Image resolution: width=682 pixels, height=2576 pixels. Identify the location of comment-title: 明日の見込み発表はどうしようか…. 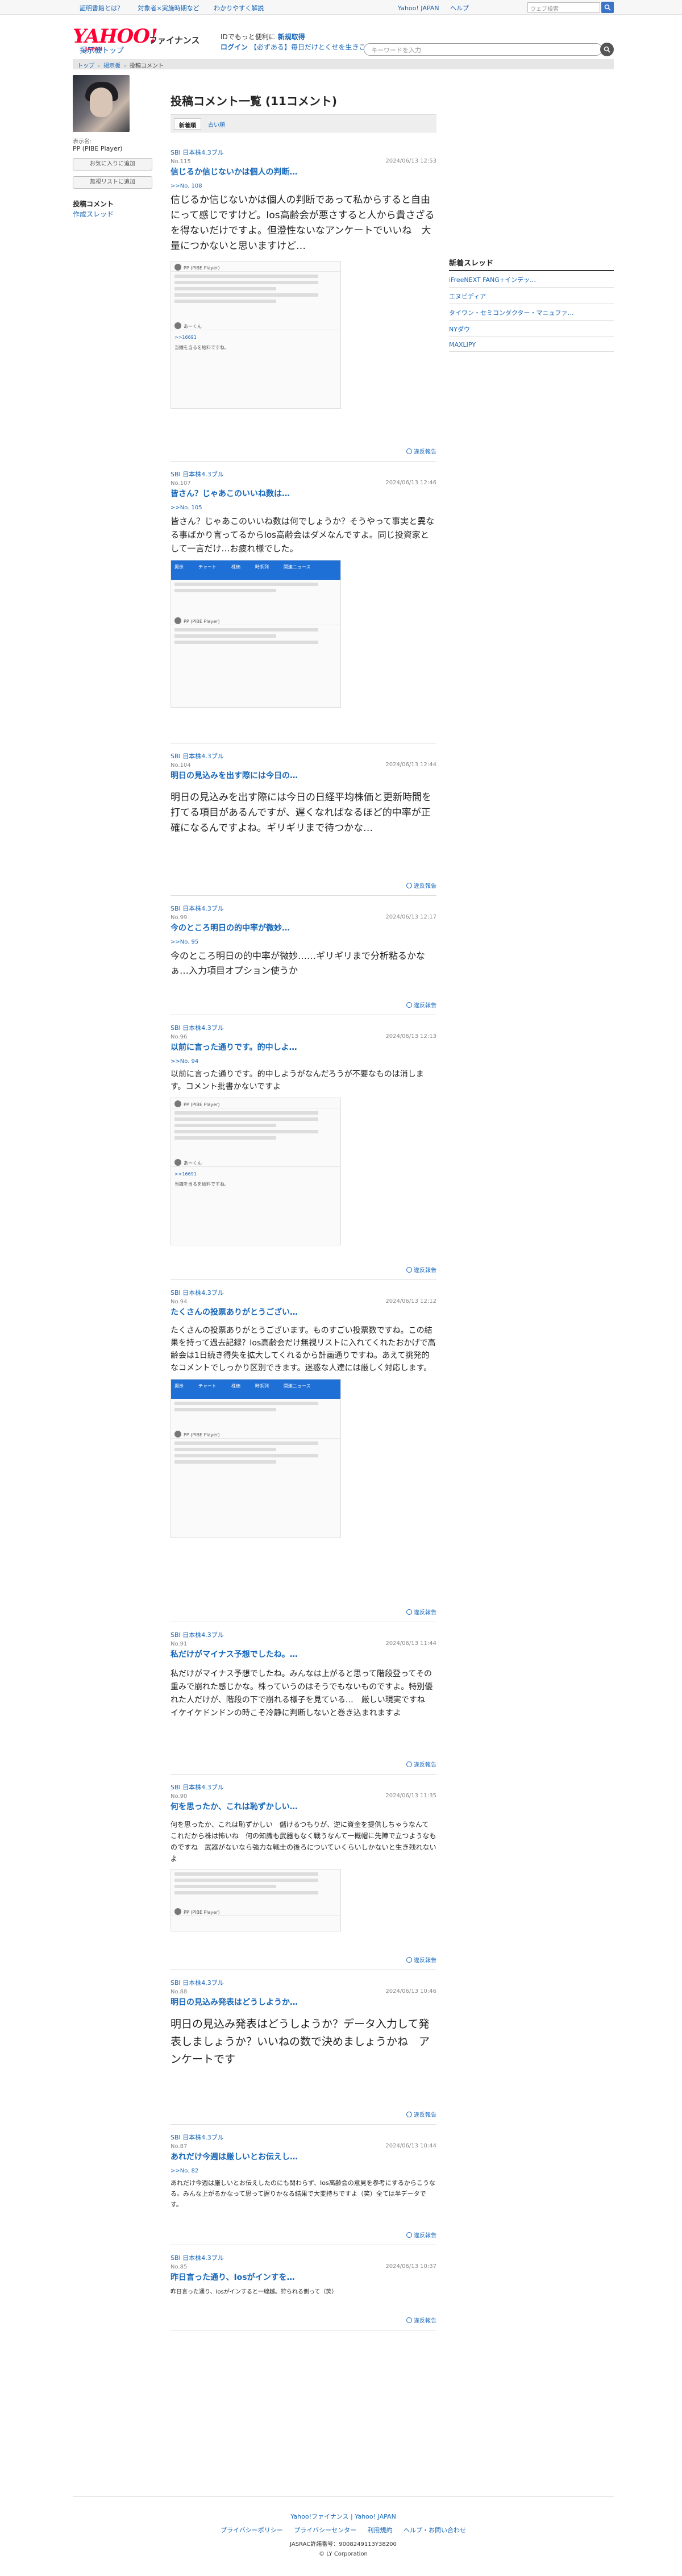
(303, 2002).